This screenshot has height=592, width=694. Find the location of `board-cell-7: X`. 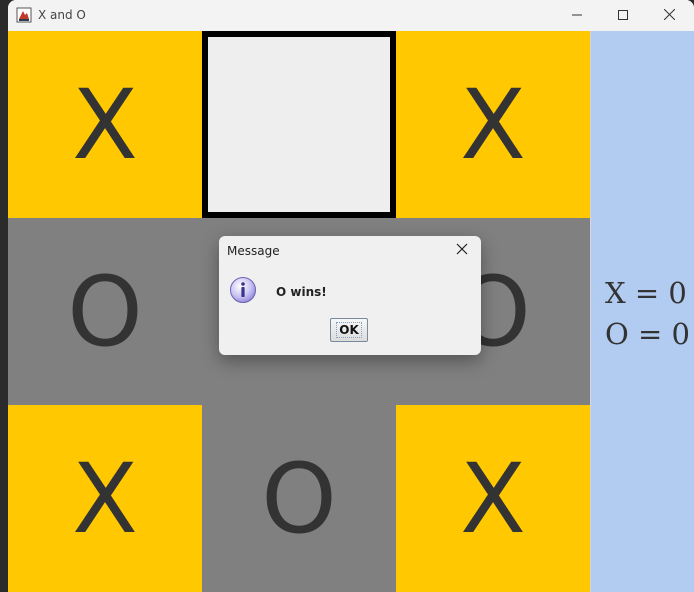

board-cell-7: X is located at coordinates (105, 498).